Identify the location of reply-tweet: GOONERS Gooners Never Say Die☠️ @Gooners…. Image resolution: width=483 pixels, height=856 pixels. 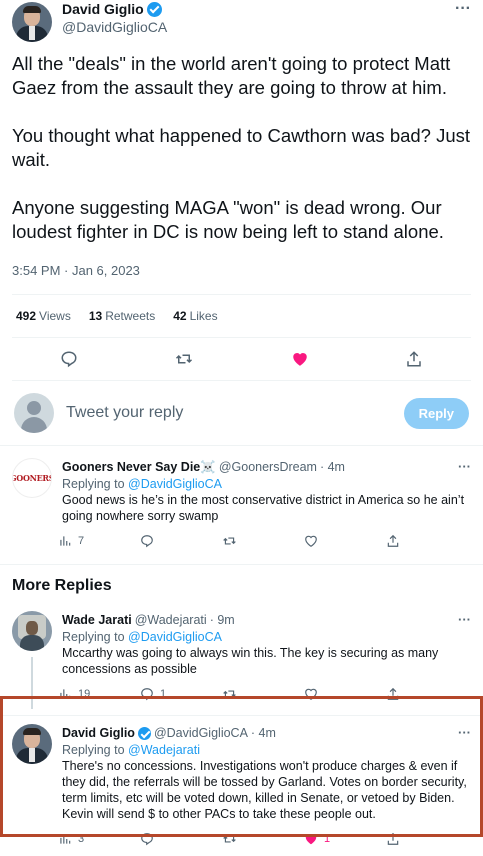
(241, 502).